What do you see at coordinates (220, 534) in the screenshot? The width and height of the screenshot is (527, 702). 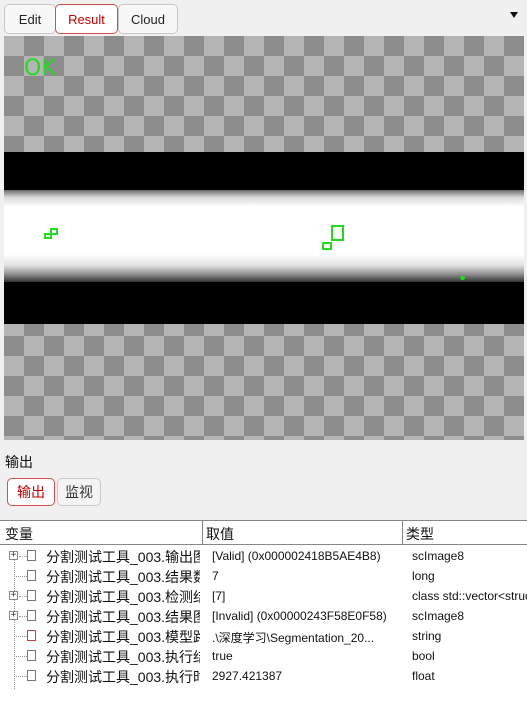 I see `column-header-value: 取值` at bounding box center [220, 534].